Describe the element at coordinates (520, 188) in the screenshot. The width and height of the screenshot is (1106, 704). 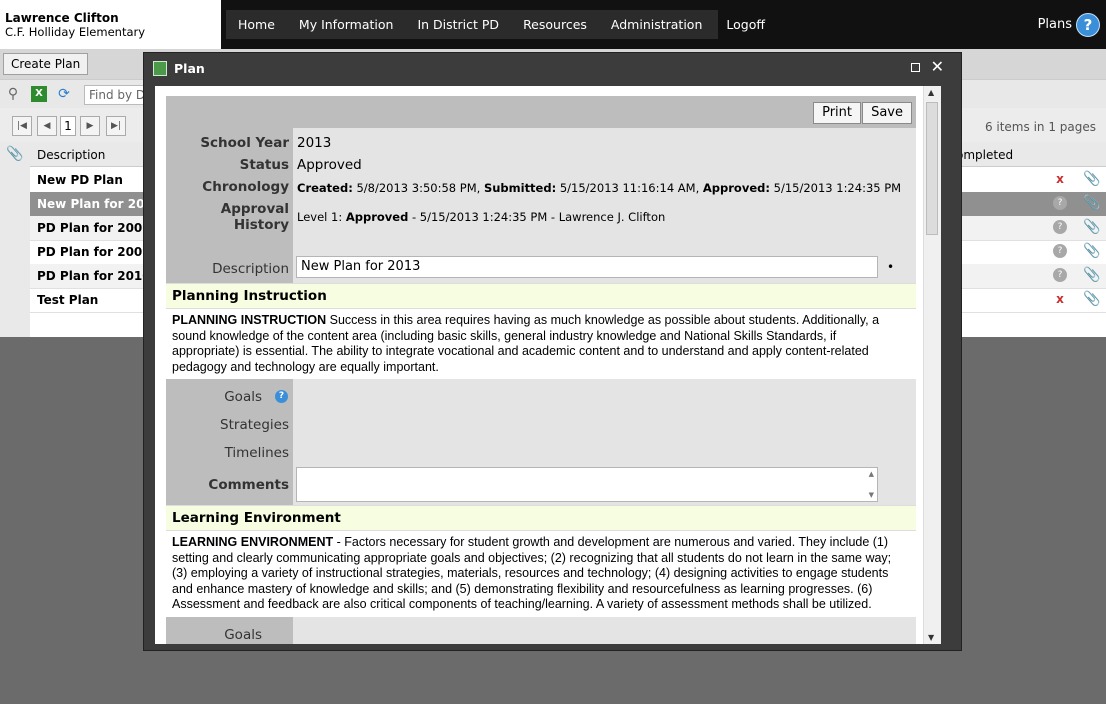
I see `submitted-label: Submitted:` at that location.